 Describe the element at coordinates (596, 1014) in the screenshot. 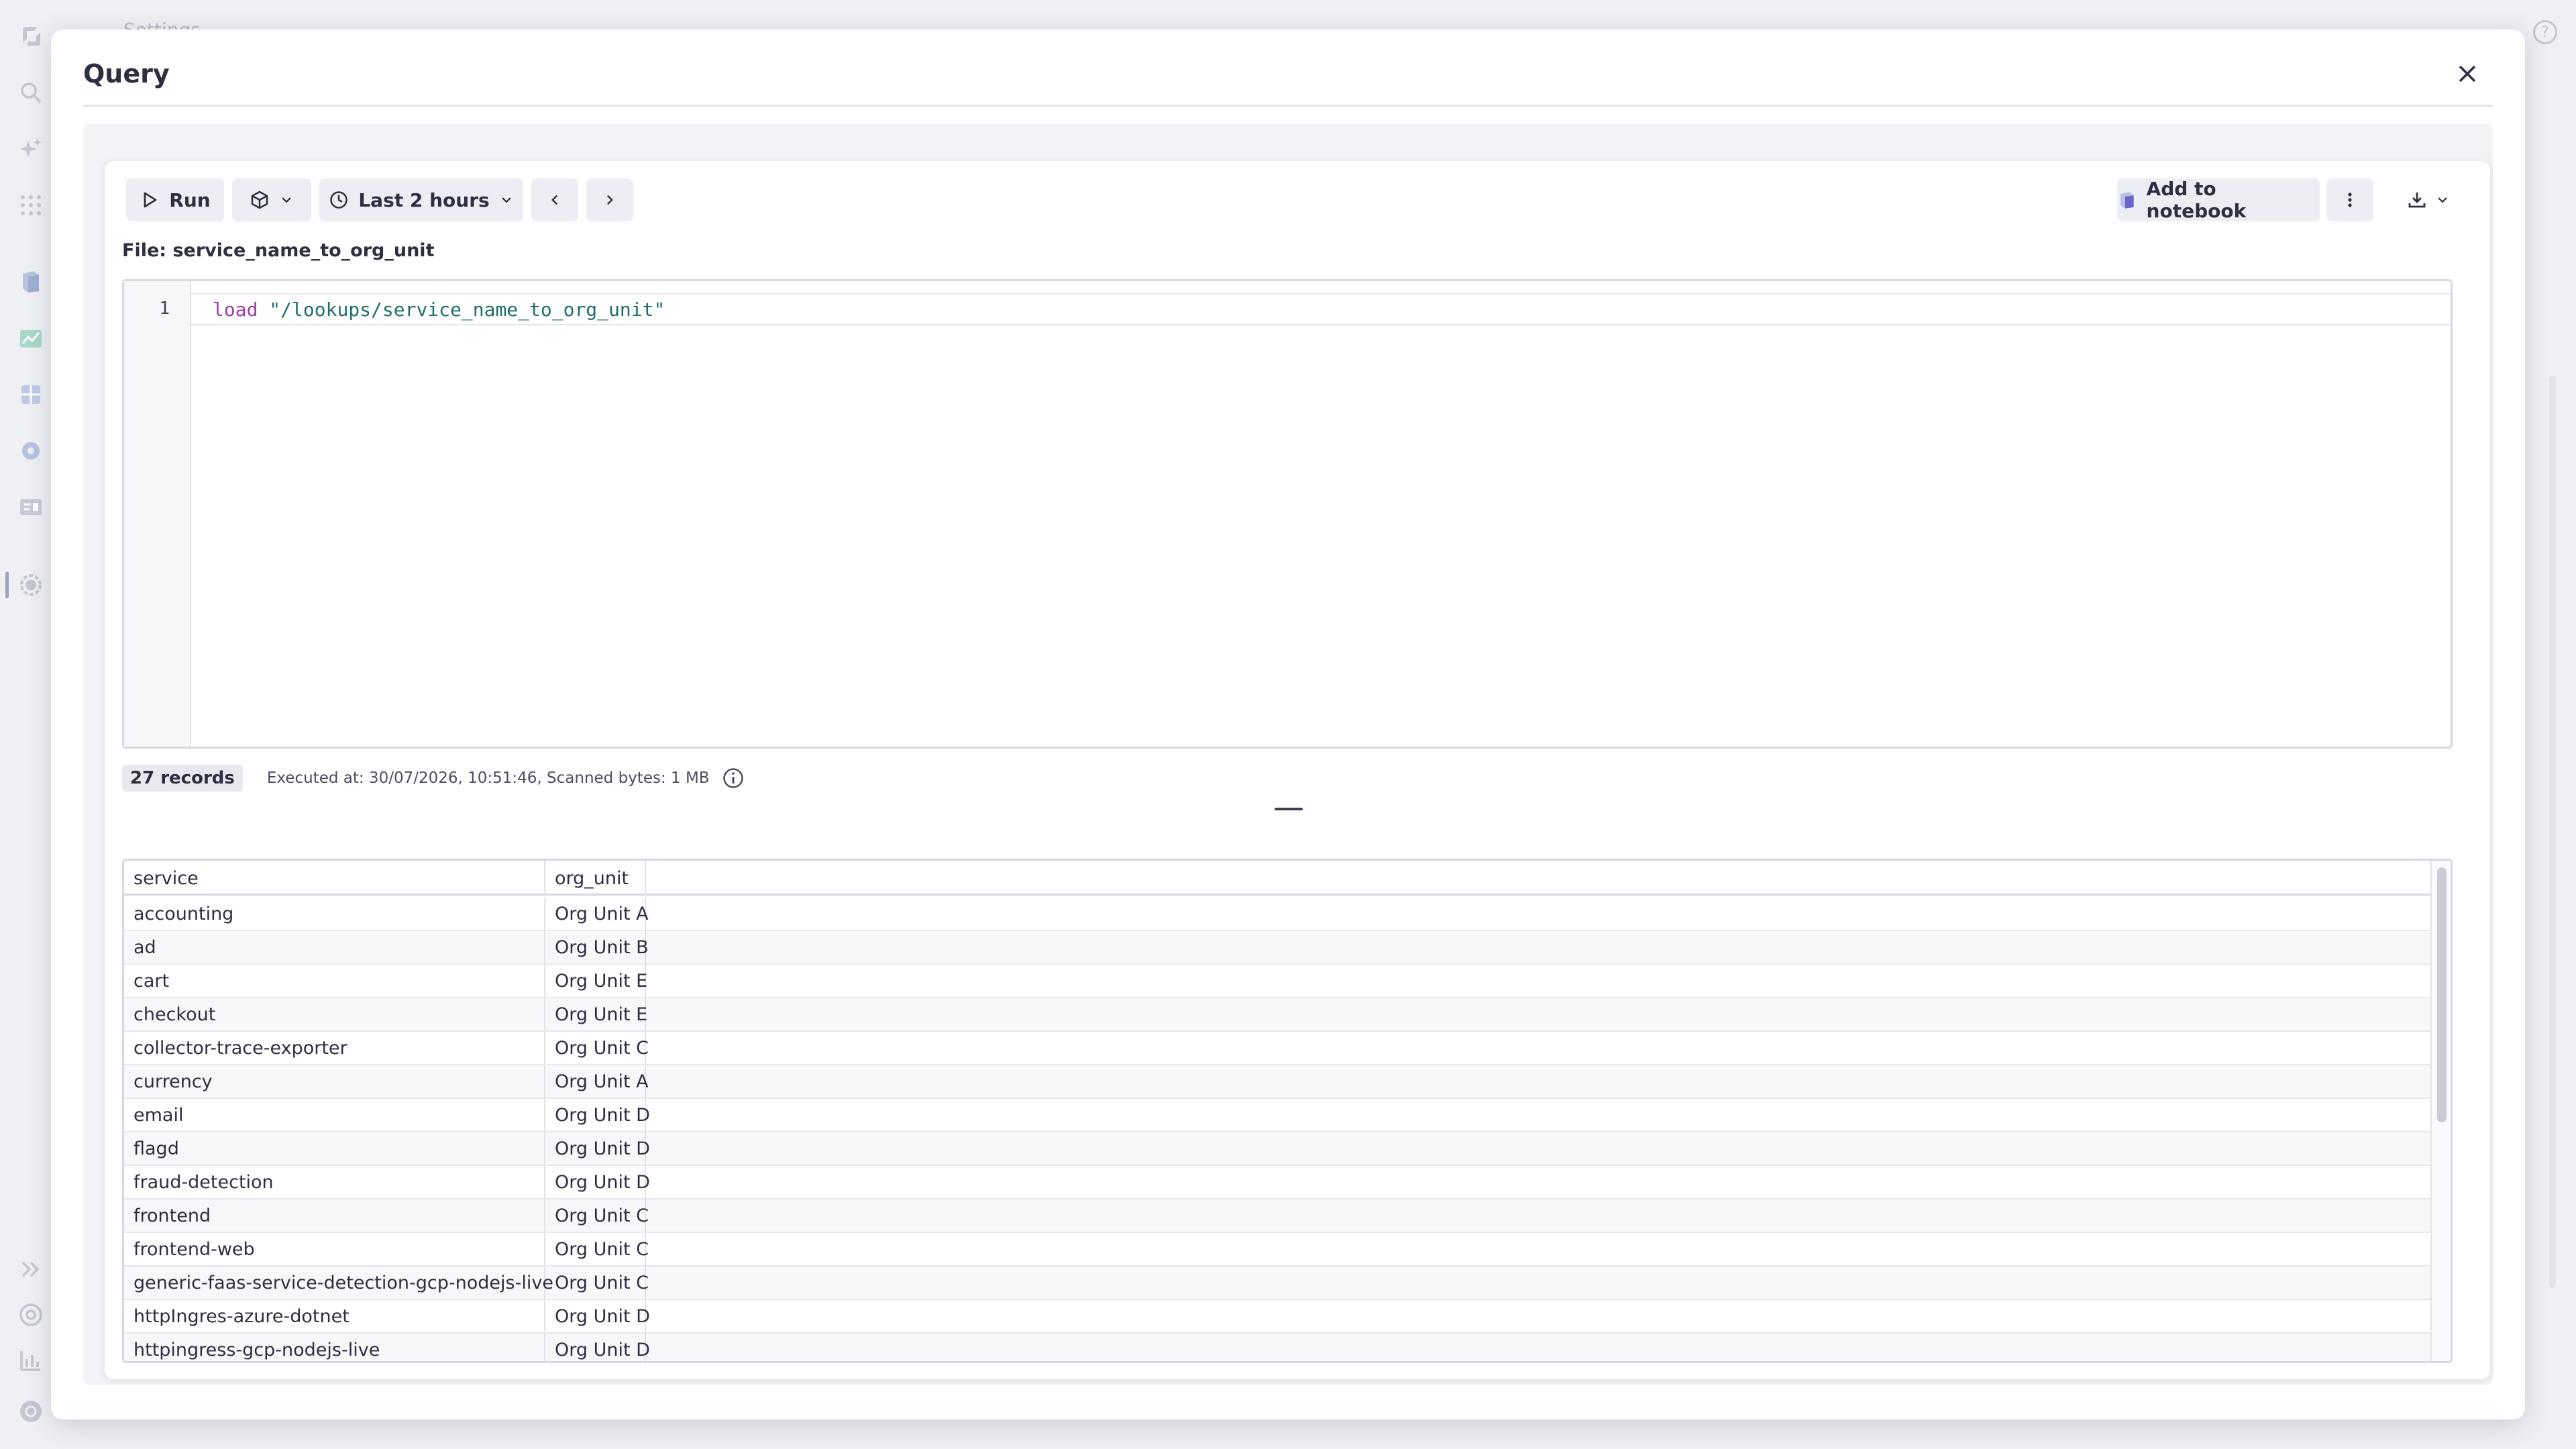

I see `cell-org-unit: Org Unit E` at that location.